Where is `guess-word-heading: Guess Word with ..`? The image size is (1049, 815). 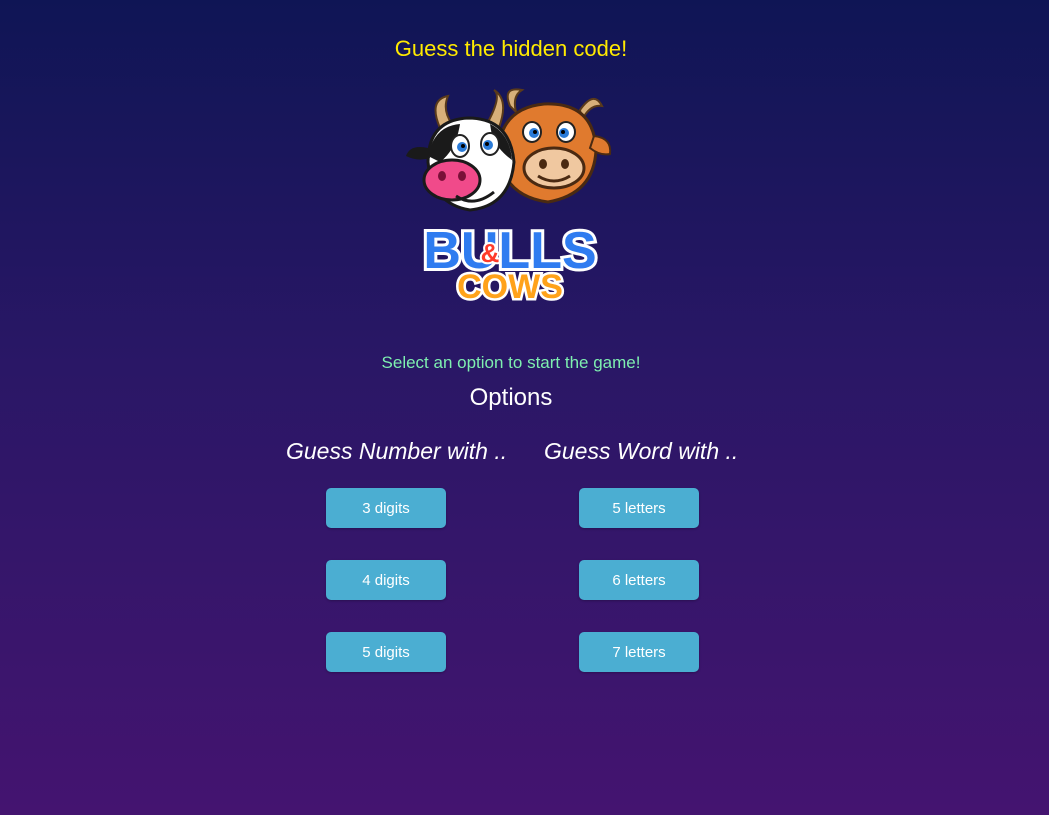
guess-word-heading: Guess Word with .. is located at coordinates (641, 451).